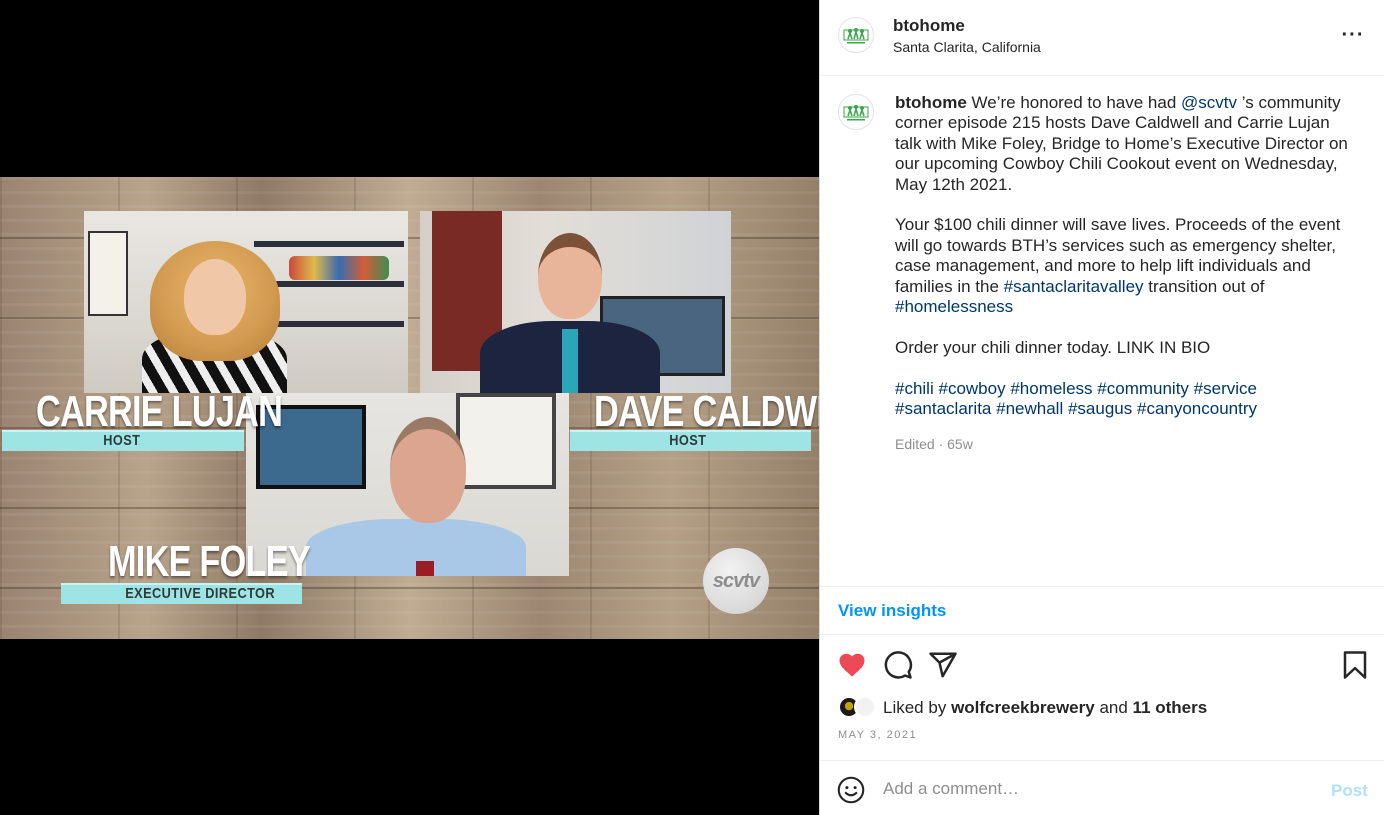 The image size is (1384, 815). I want to click on more-icon: ···, so click(1353, 35).